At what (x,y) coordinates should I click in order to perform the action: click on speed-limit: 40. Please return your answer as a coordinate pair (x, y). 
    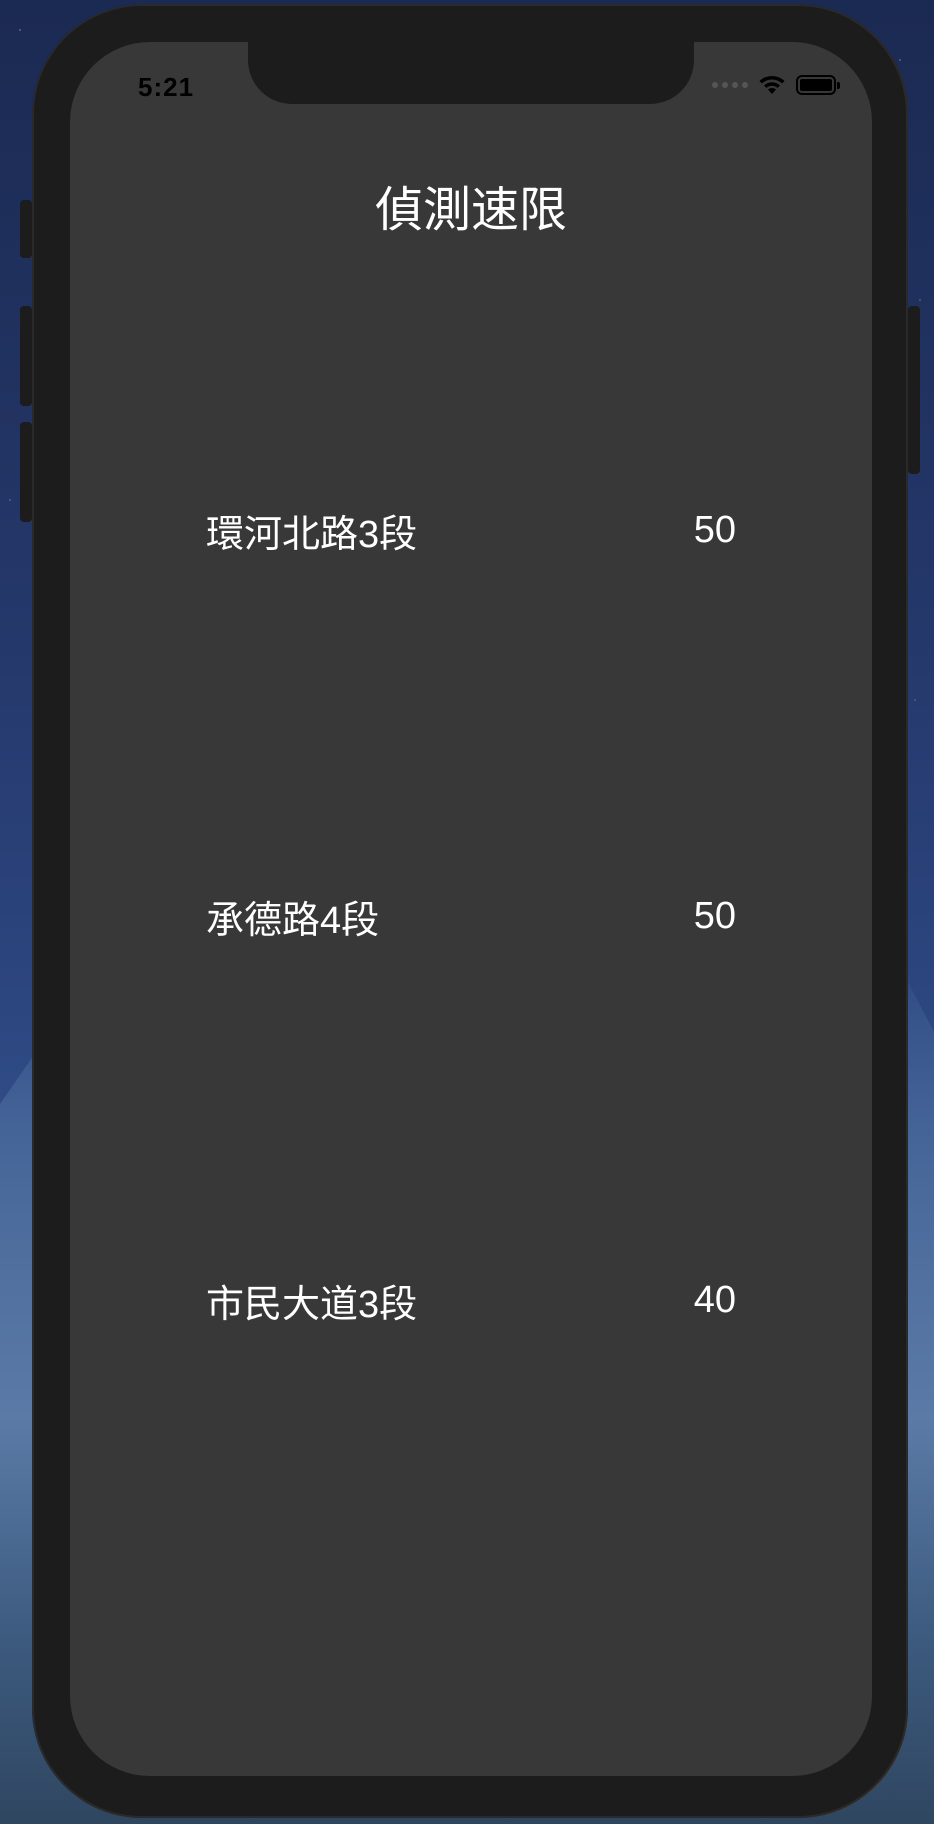
    Looking at the image, I should click on (714, 1299).